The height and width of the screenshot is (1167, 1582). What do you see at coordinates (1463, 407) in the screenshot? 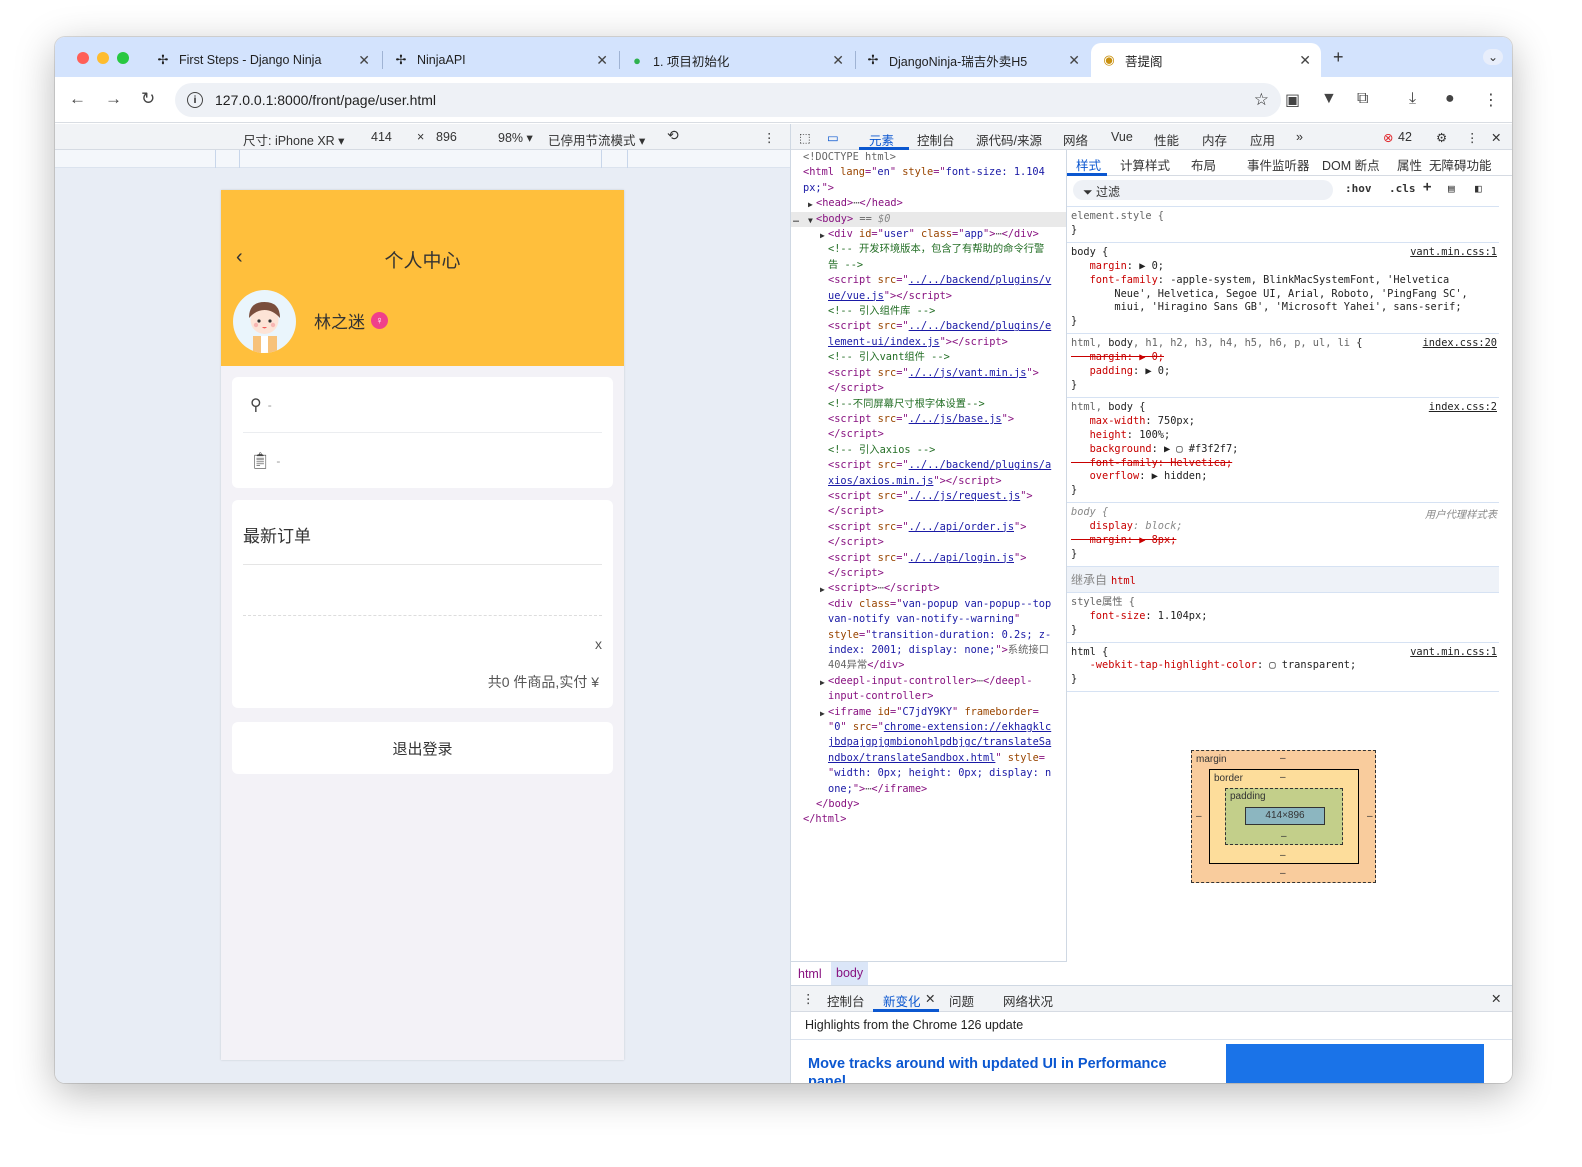
I see `rule-source-link: index.css:2` at bounding box center [1463, 407].